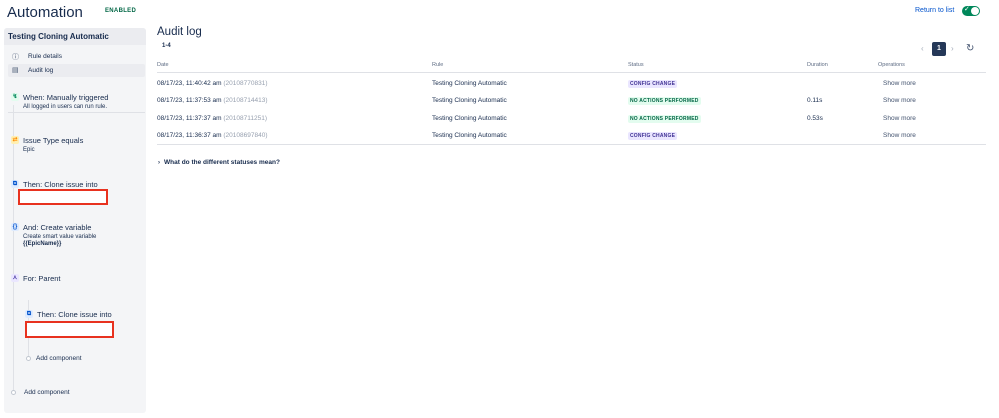  Describe the element at coordinates (970, 48) in the screenshot. I see `refresh-icon: ↻` at that location.